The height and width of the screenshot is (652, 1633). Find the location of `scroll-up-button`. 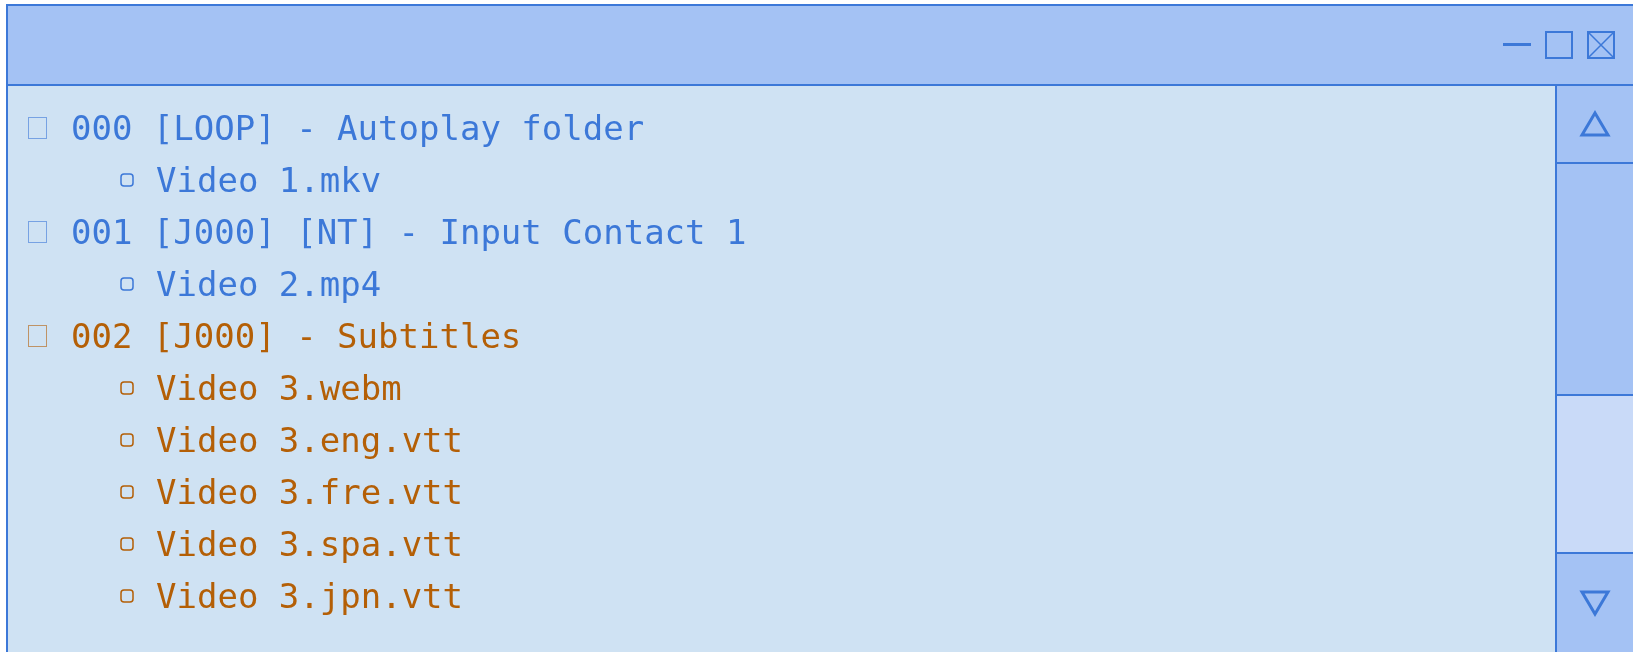

scroll-up-button is located at coordinates (1595, 125).